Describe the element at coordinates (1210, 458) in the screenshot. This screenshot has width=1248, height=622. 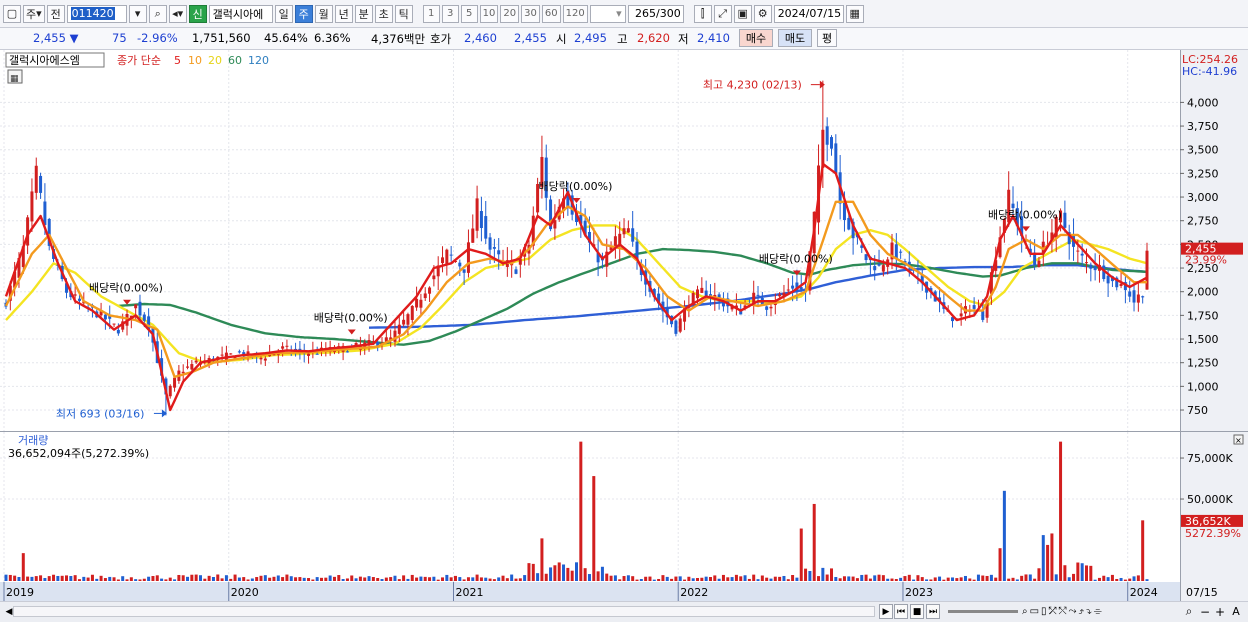
I see `volume-tick-label: 75,000K` at that location.